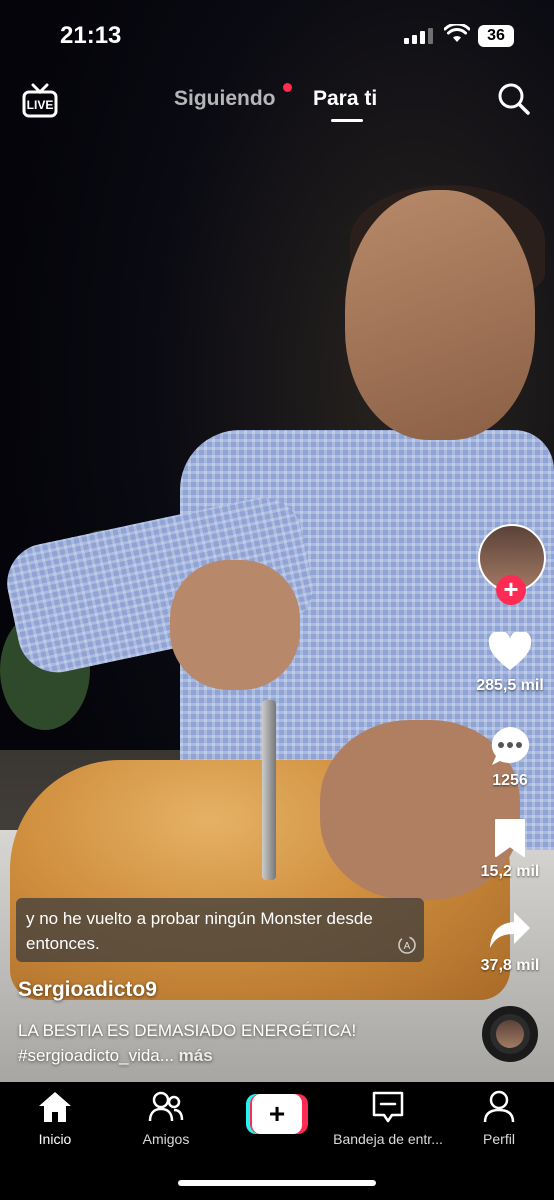  I want to click on person-hand, so click(235, 625).